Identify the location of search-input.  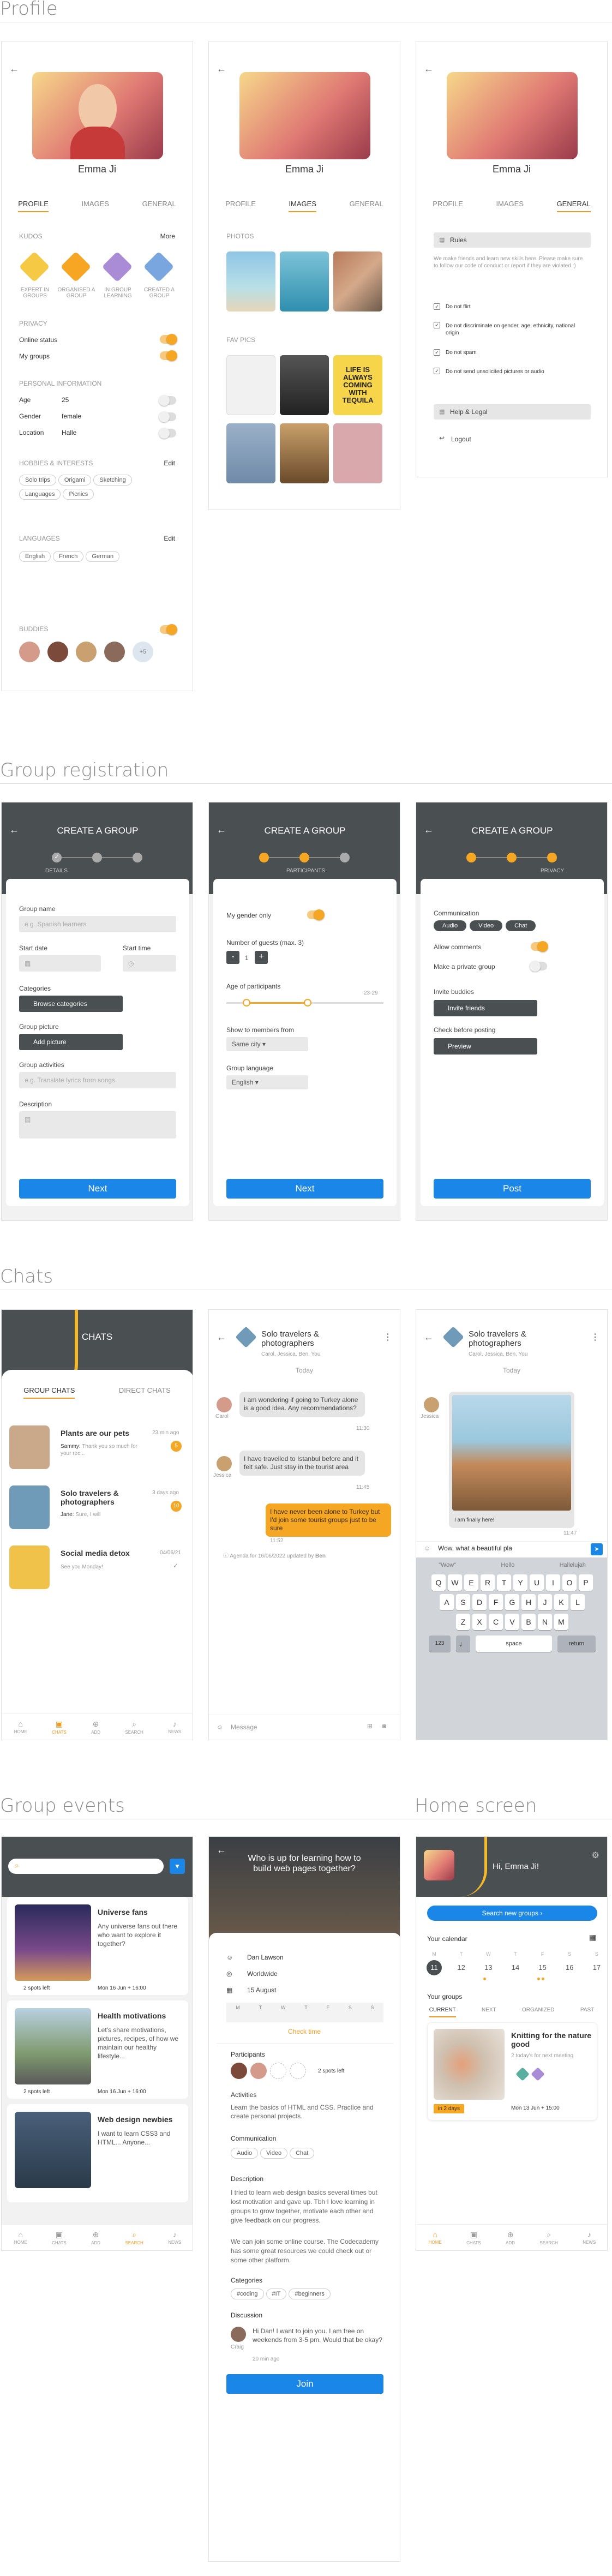
(86, 1867).